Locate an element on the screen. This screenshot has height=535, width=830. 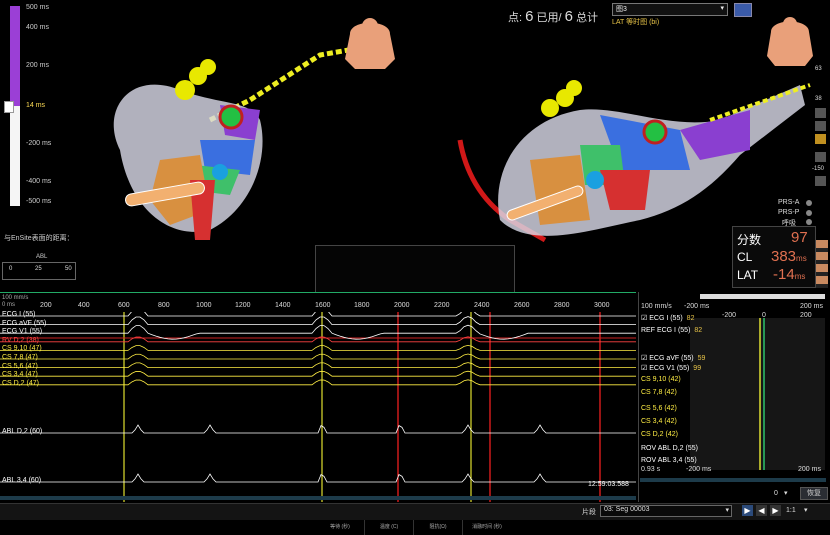
ecg-channel-label: RV D,2 (38) is located at coordinates (20, 340).